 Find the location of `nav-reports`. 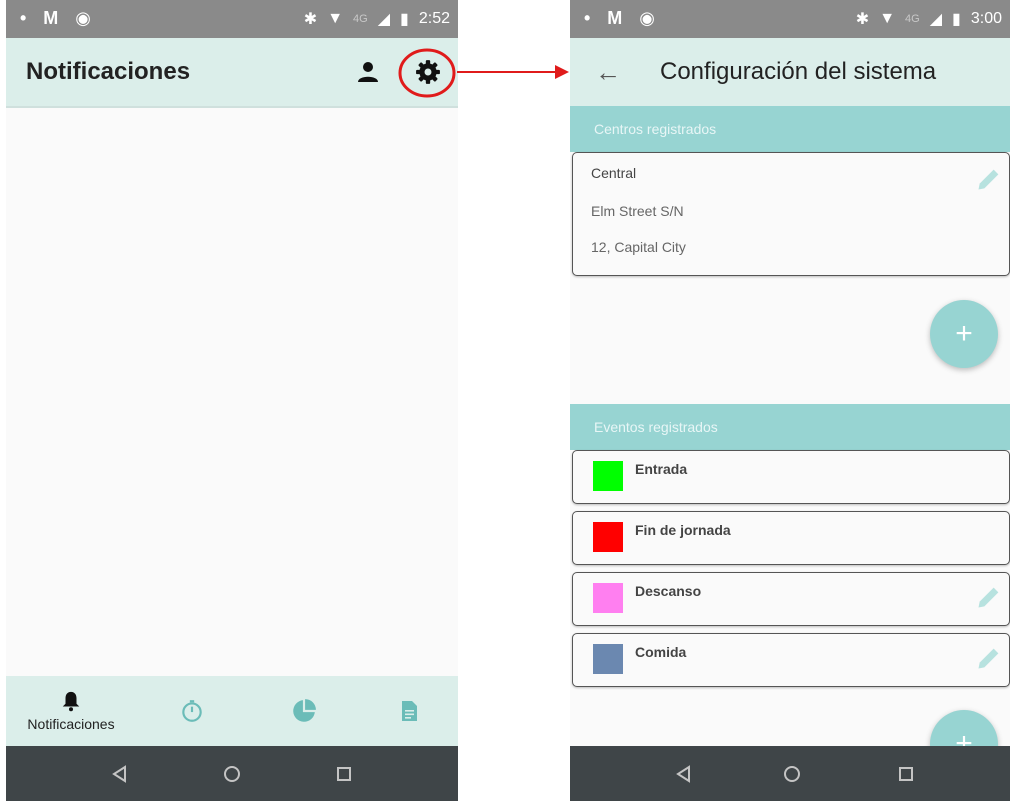

nav-reports is located at coordinates (409, 711).